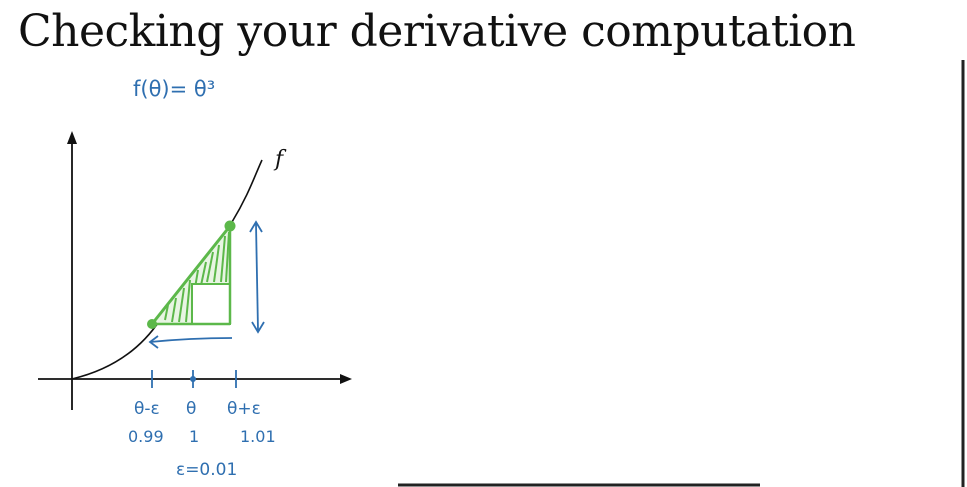  Describe the element at coordinates (72, 137) in the screenshot. I see `y-axis-arrow` at that location.